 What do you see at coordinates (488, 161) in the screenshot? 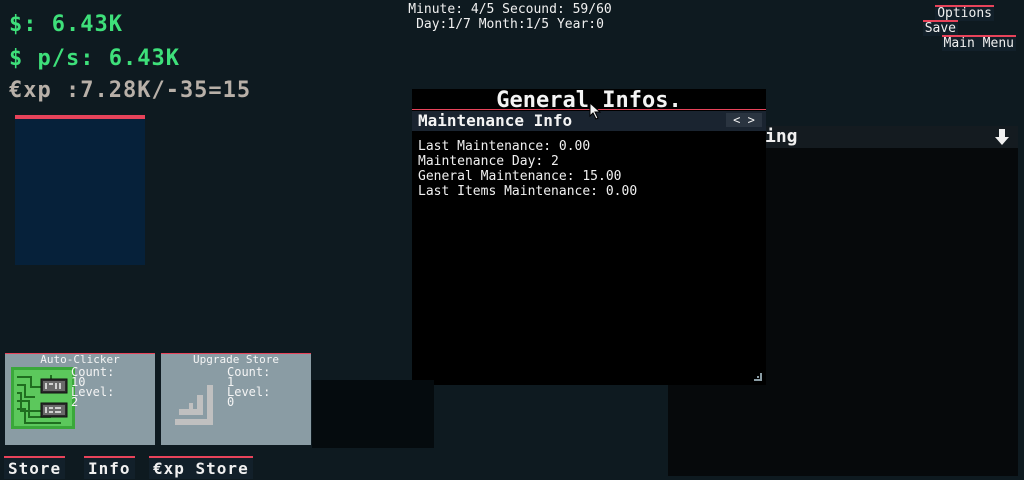
I see `info-line: Maintenance Day: 2` at bounding box center [488, 161].